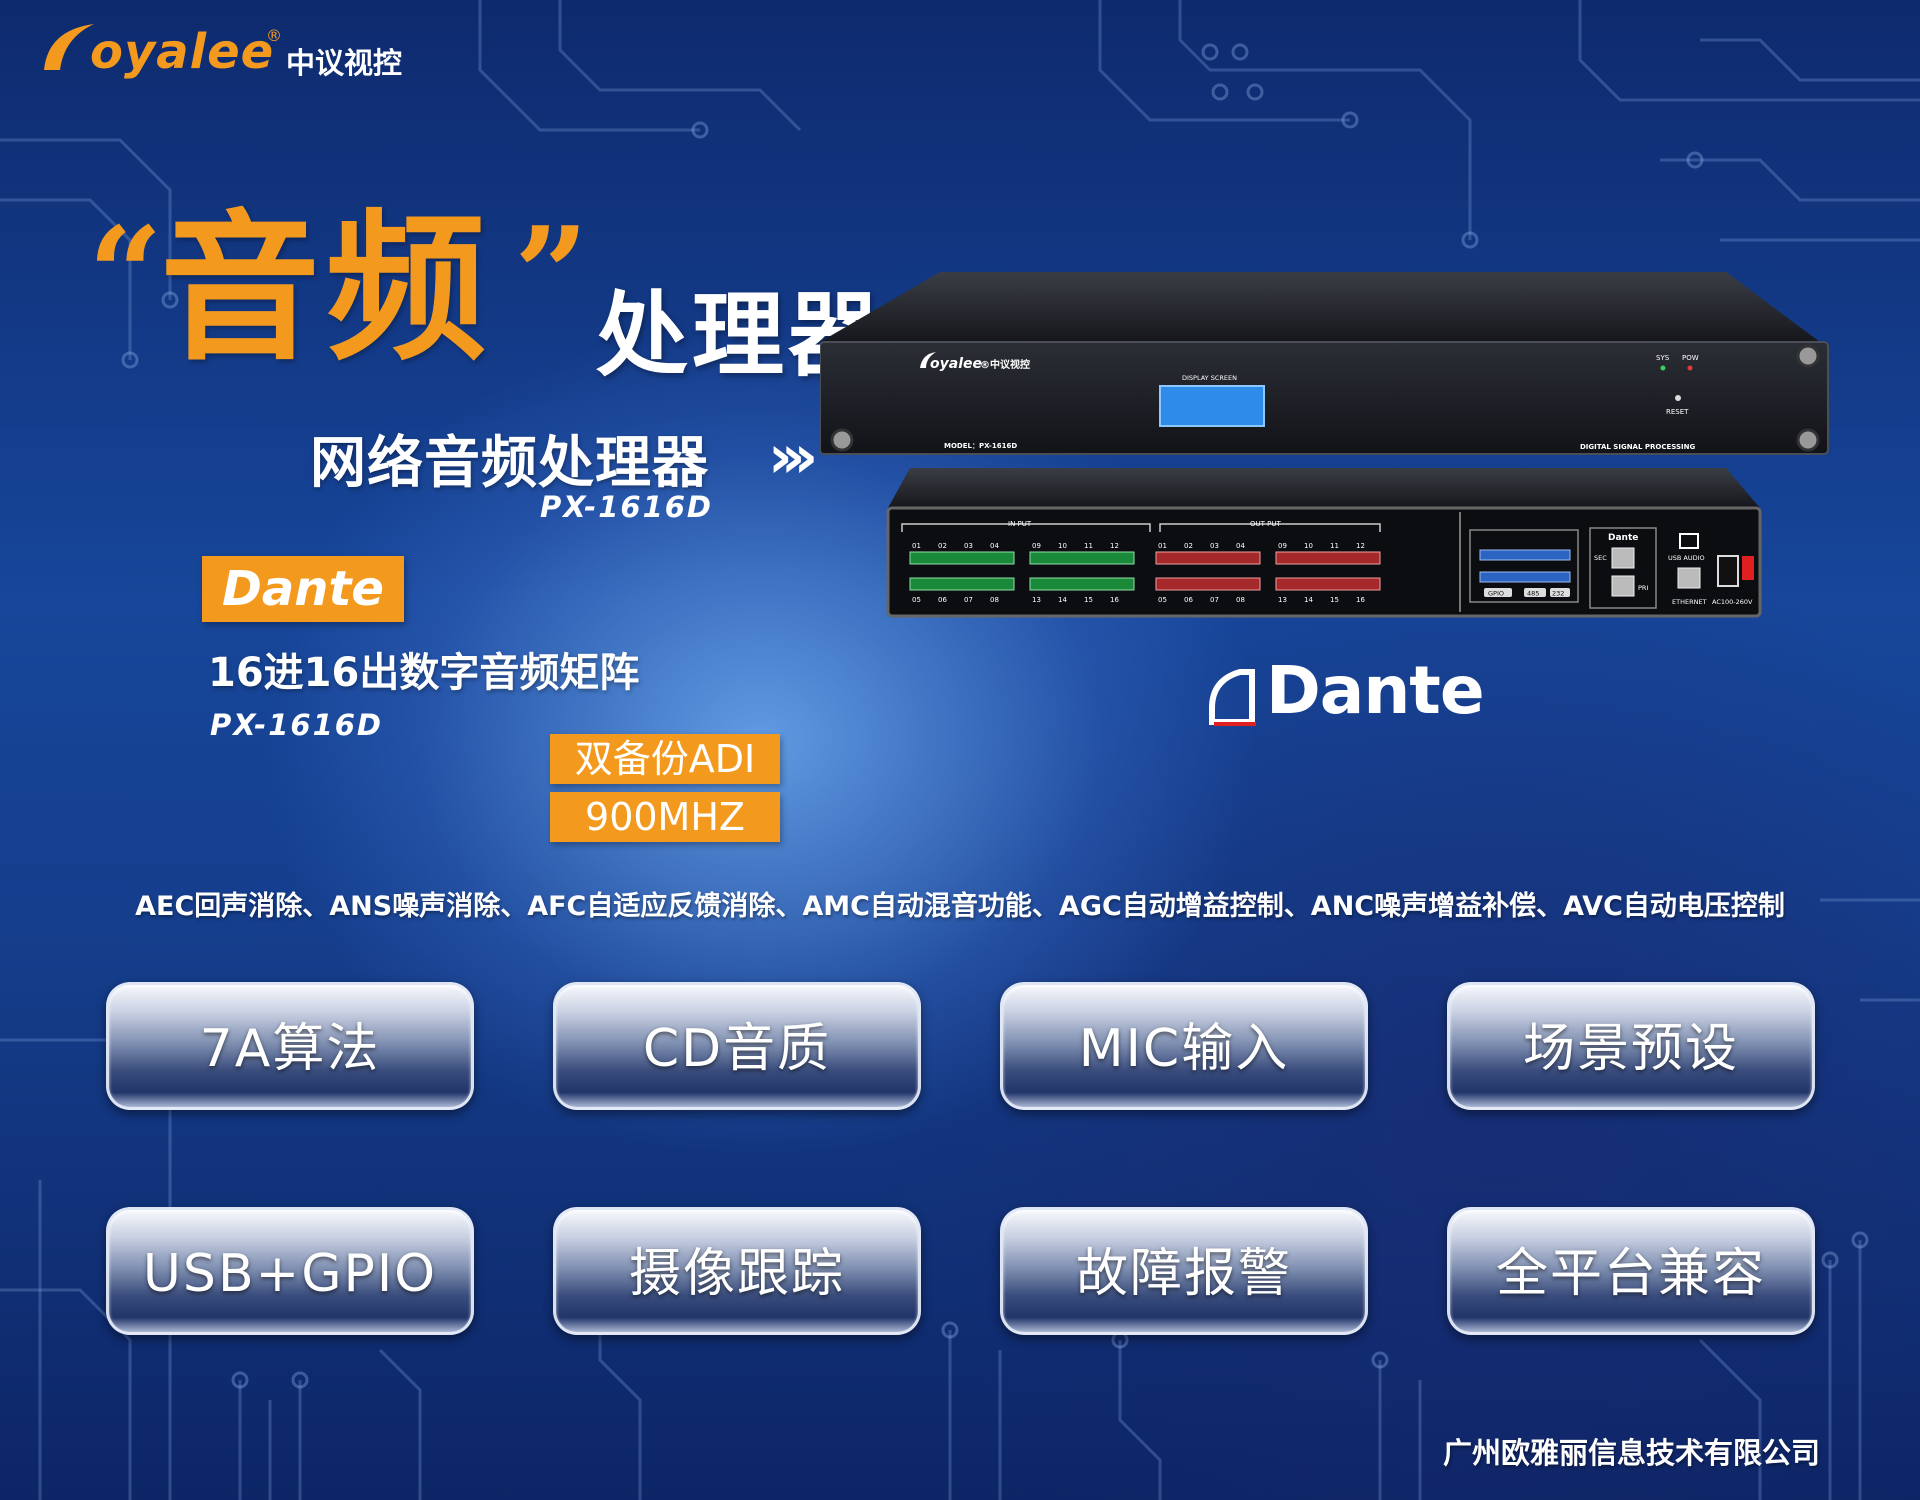  Describe the element at coordinates (1062, 546) in the screenshot. I see `input-ch-10: 10` at that location.